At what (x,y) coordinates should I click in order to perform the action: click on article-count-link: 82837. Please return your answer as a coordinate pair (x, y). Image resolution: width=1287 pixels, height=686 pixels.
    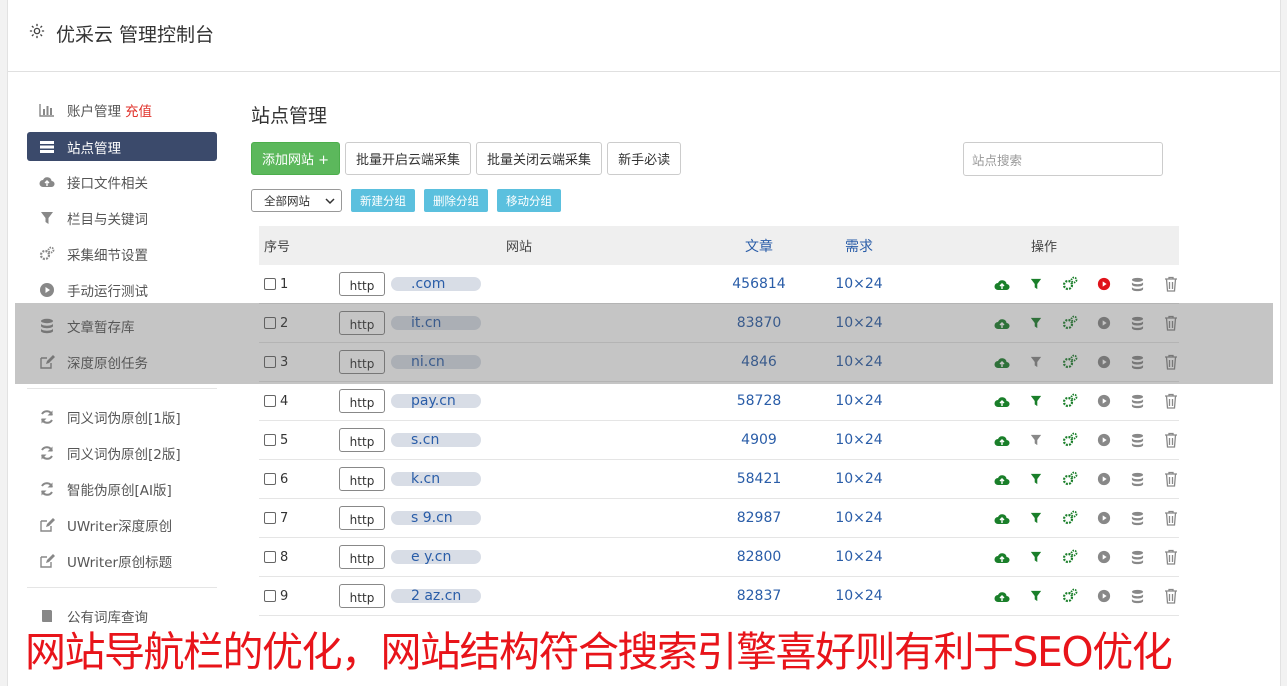
    Looking at the image, I should click on (759, 596).